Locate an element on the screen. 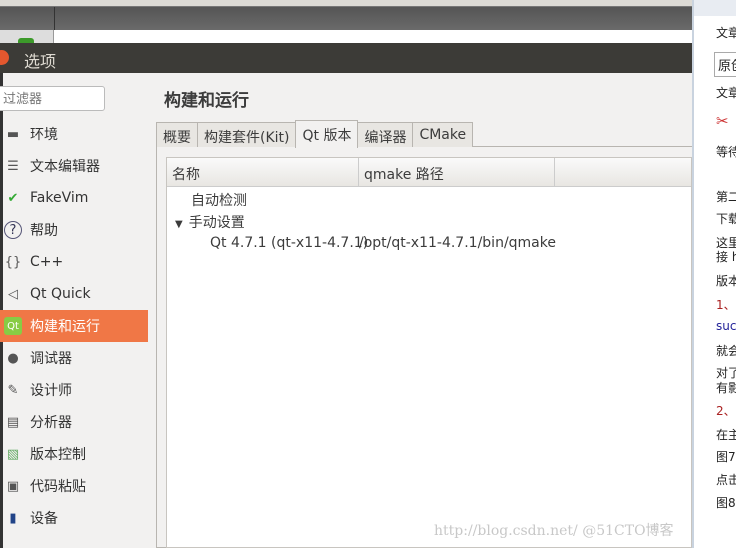 The image size is (736, 548). panel-text: 下载 is located at coordinates (726, 219).